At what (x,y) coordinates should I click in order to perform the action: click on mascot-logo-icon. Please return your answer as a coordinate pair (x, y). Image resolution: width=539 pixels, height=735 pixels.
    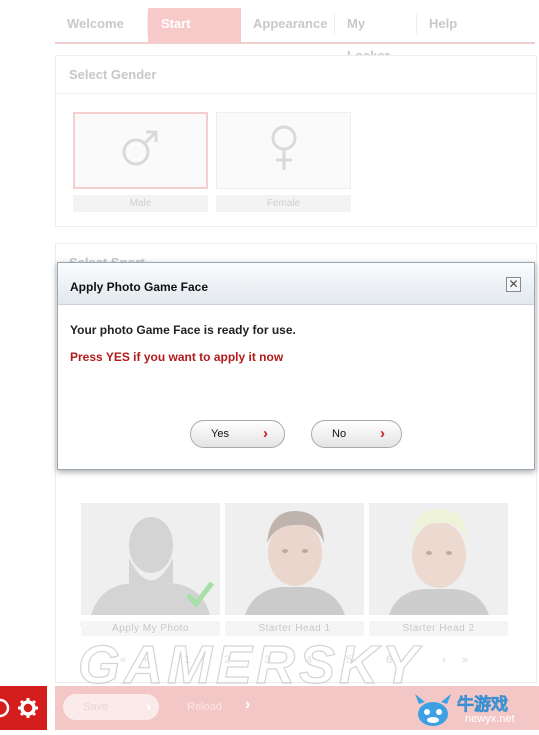
    Looking at the image, I should click on (433, 710).